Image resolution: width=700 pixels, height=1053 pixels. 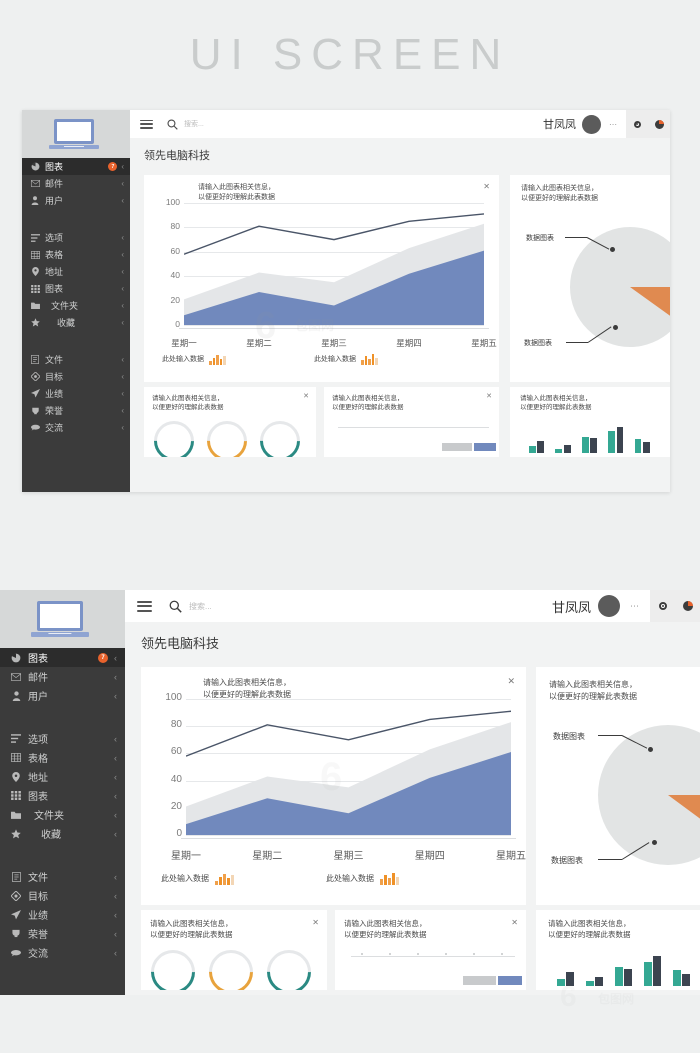 I want to click on sidebar-group-3-top: 文件 ‹ 目标 ‹ 业绩 ‹ 荣誉 ‹ 交流 ‹, so click(x=76, y=393).